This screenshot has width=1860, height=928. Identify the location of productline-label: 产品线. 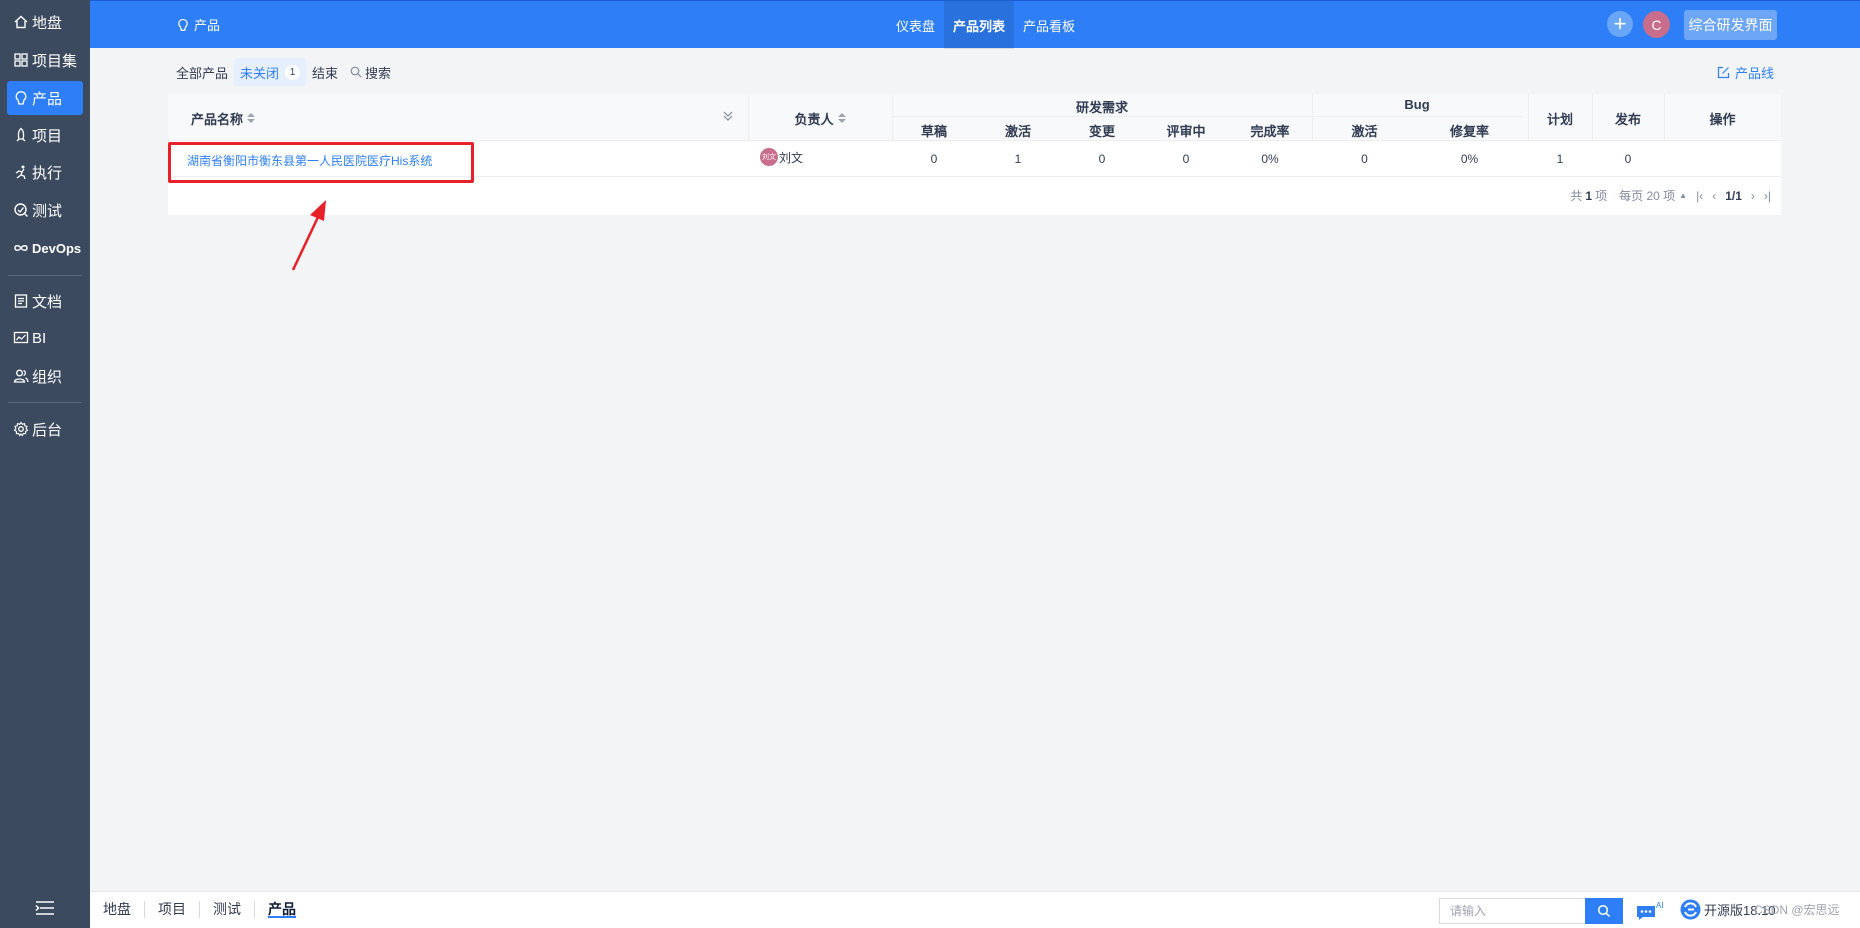
(1755, 73).